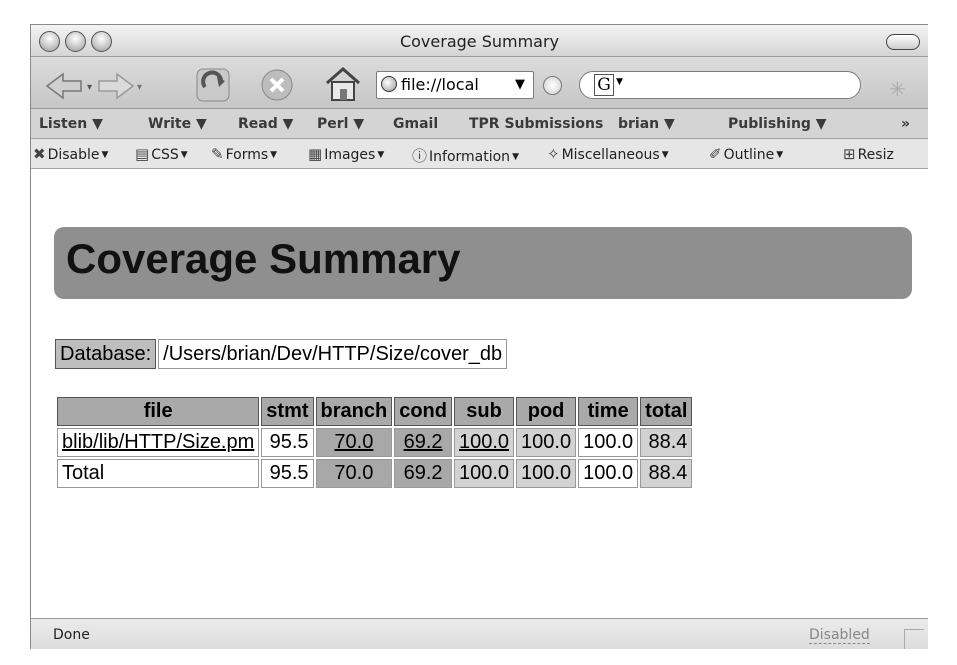 This screenshot has width=957, height=665. I want to click on bookmark-tpr-submissions: TPR Submissions, so click(536, 124).